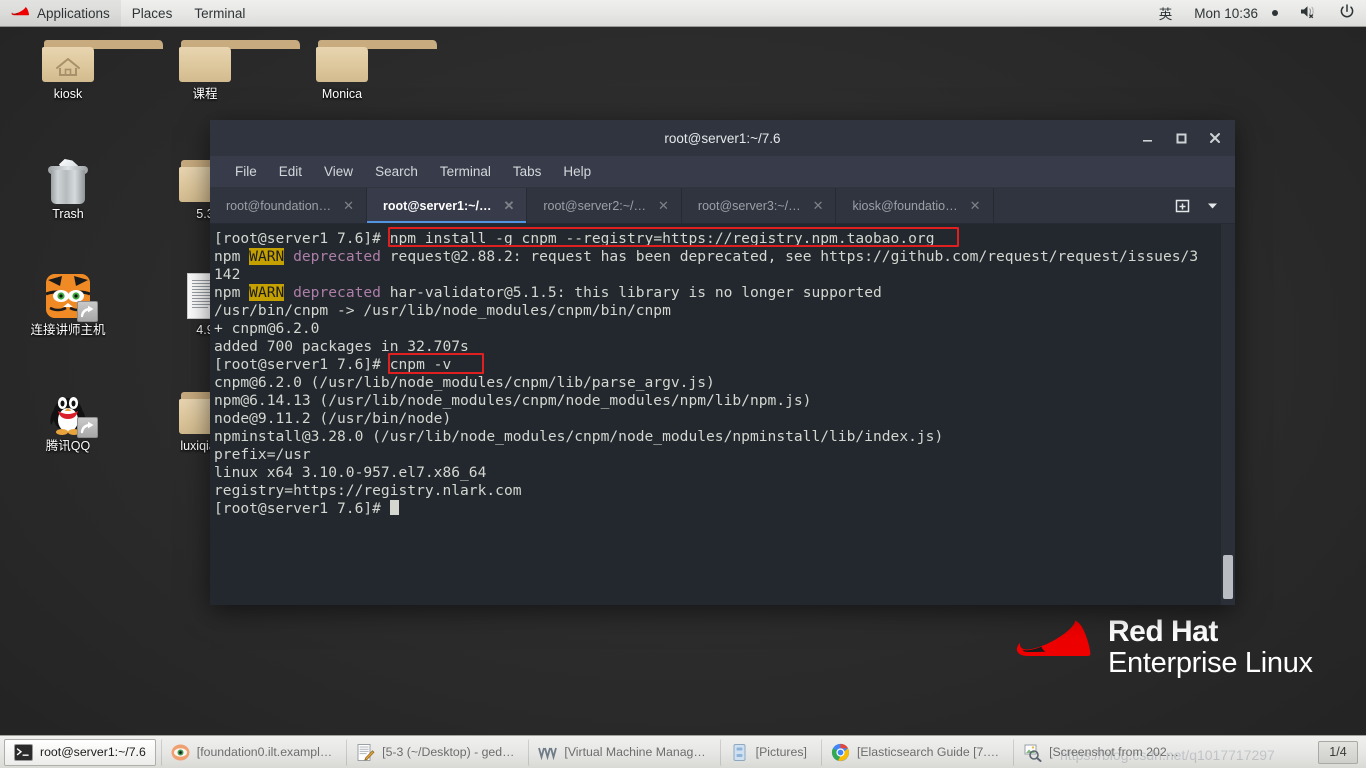 This screenshot has height=768, width=1366. I want to click on minimize-icon, so click(1147, 140).